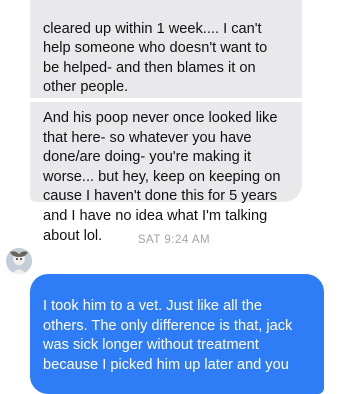 This screenshot has width=348, height=394. What do you see at coordinates (174, 240) in the screenshot?
I see `timestamp: SAT 9:24 AM` at bounding box center [174, 240].